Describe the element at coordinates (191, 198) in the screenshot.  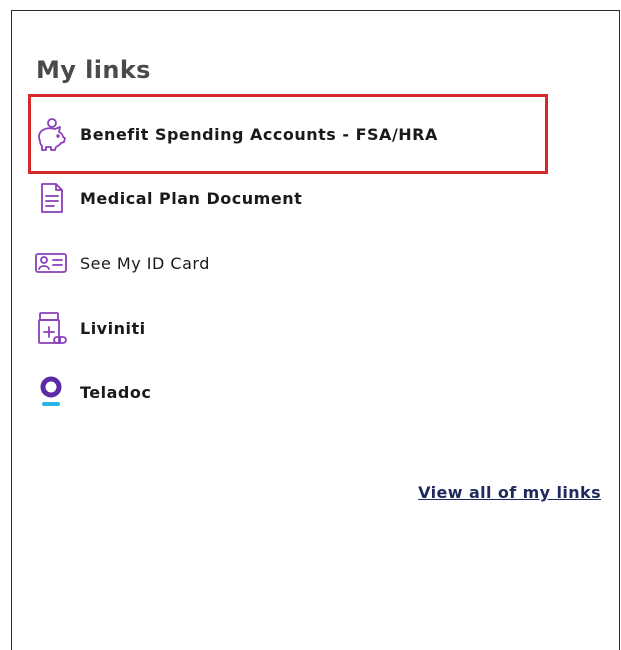
I see `link-label: Medical Plan Document` at that location.